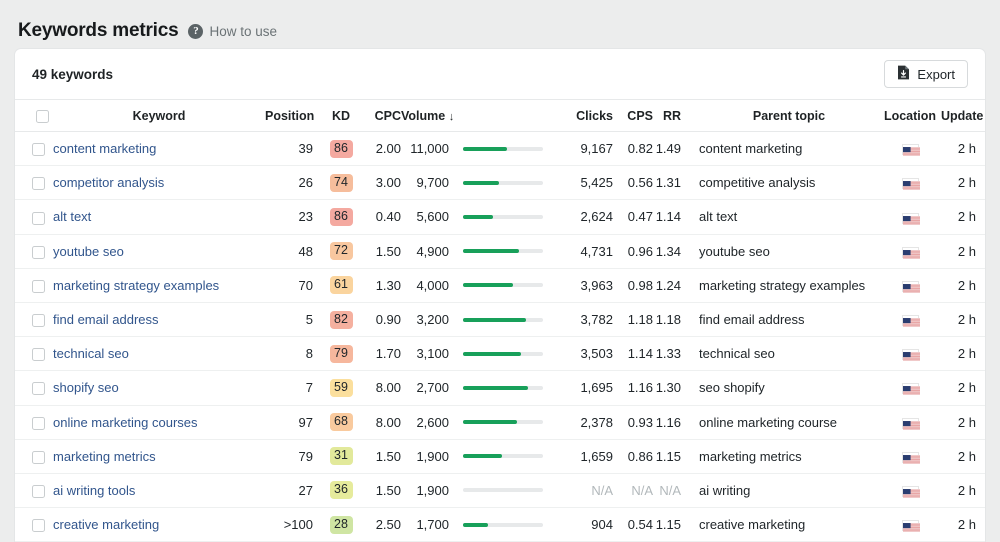 The height and width of the screenshot is (542, 1000). I want to click on column-header-kd: KD, so click(341, 115).